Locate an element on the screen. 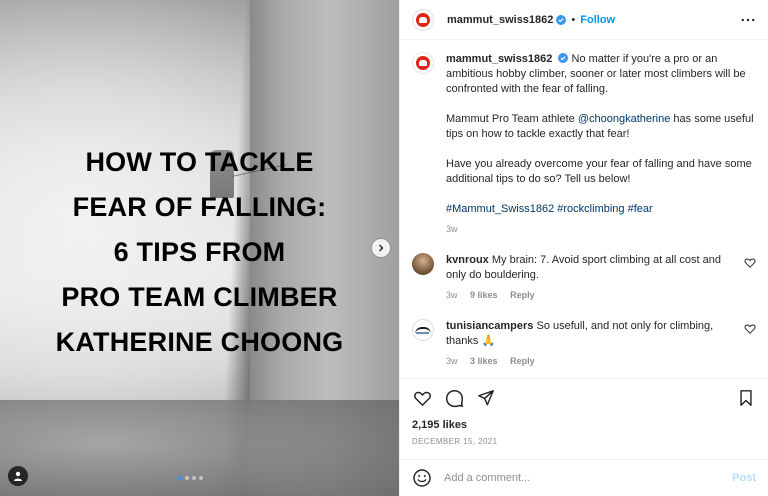  caption-username: mammut_swiss1862 is located at coordinates (499, 59).